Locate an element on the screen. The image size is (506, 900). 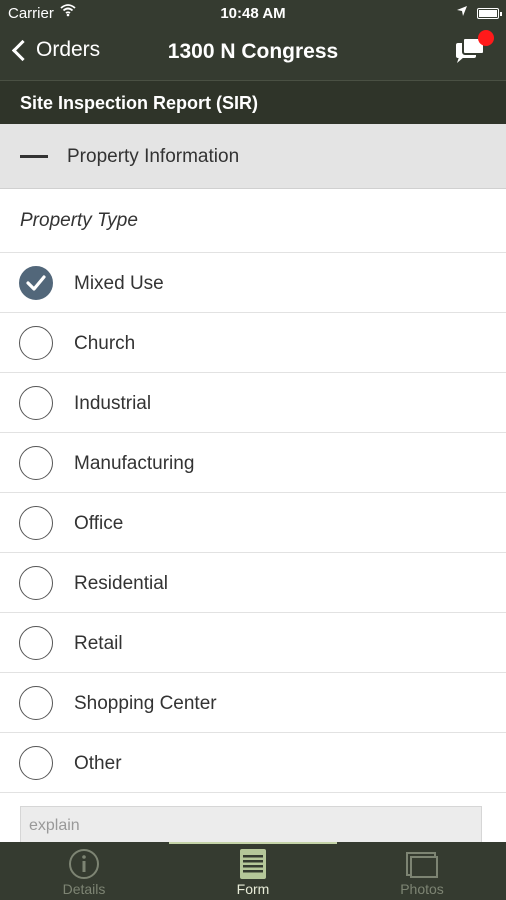
tab-label: Form is located at coordinates (253, 889).